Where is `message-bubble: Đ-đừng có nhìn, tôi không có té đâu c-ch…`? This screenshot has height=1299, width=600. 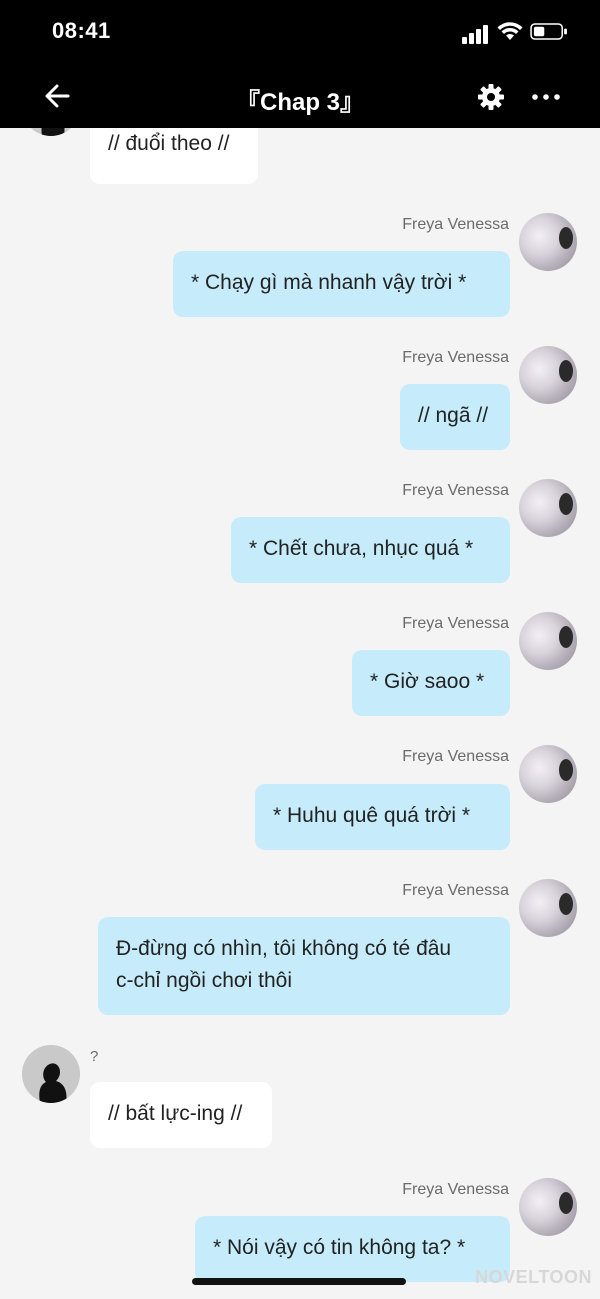 message-bubble: Đ-đừng có nhìn, tôi không có té đâu c-ch… is located at coordinates (304, 966).